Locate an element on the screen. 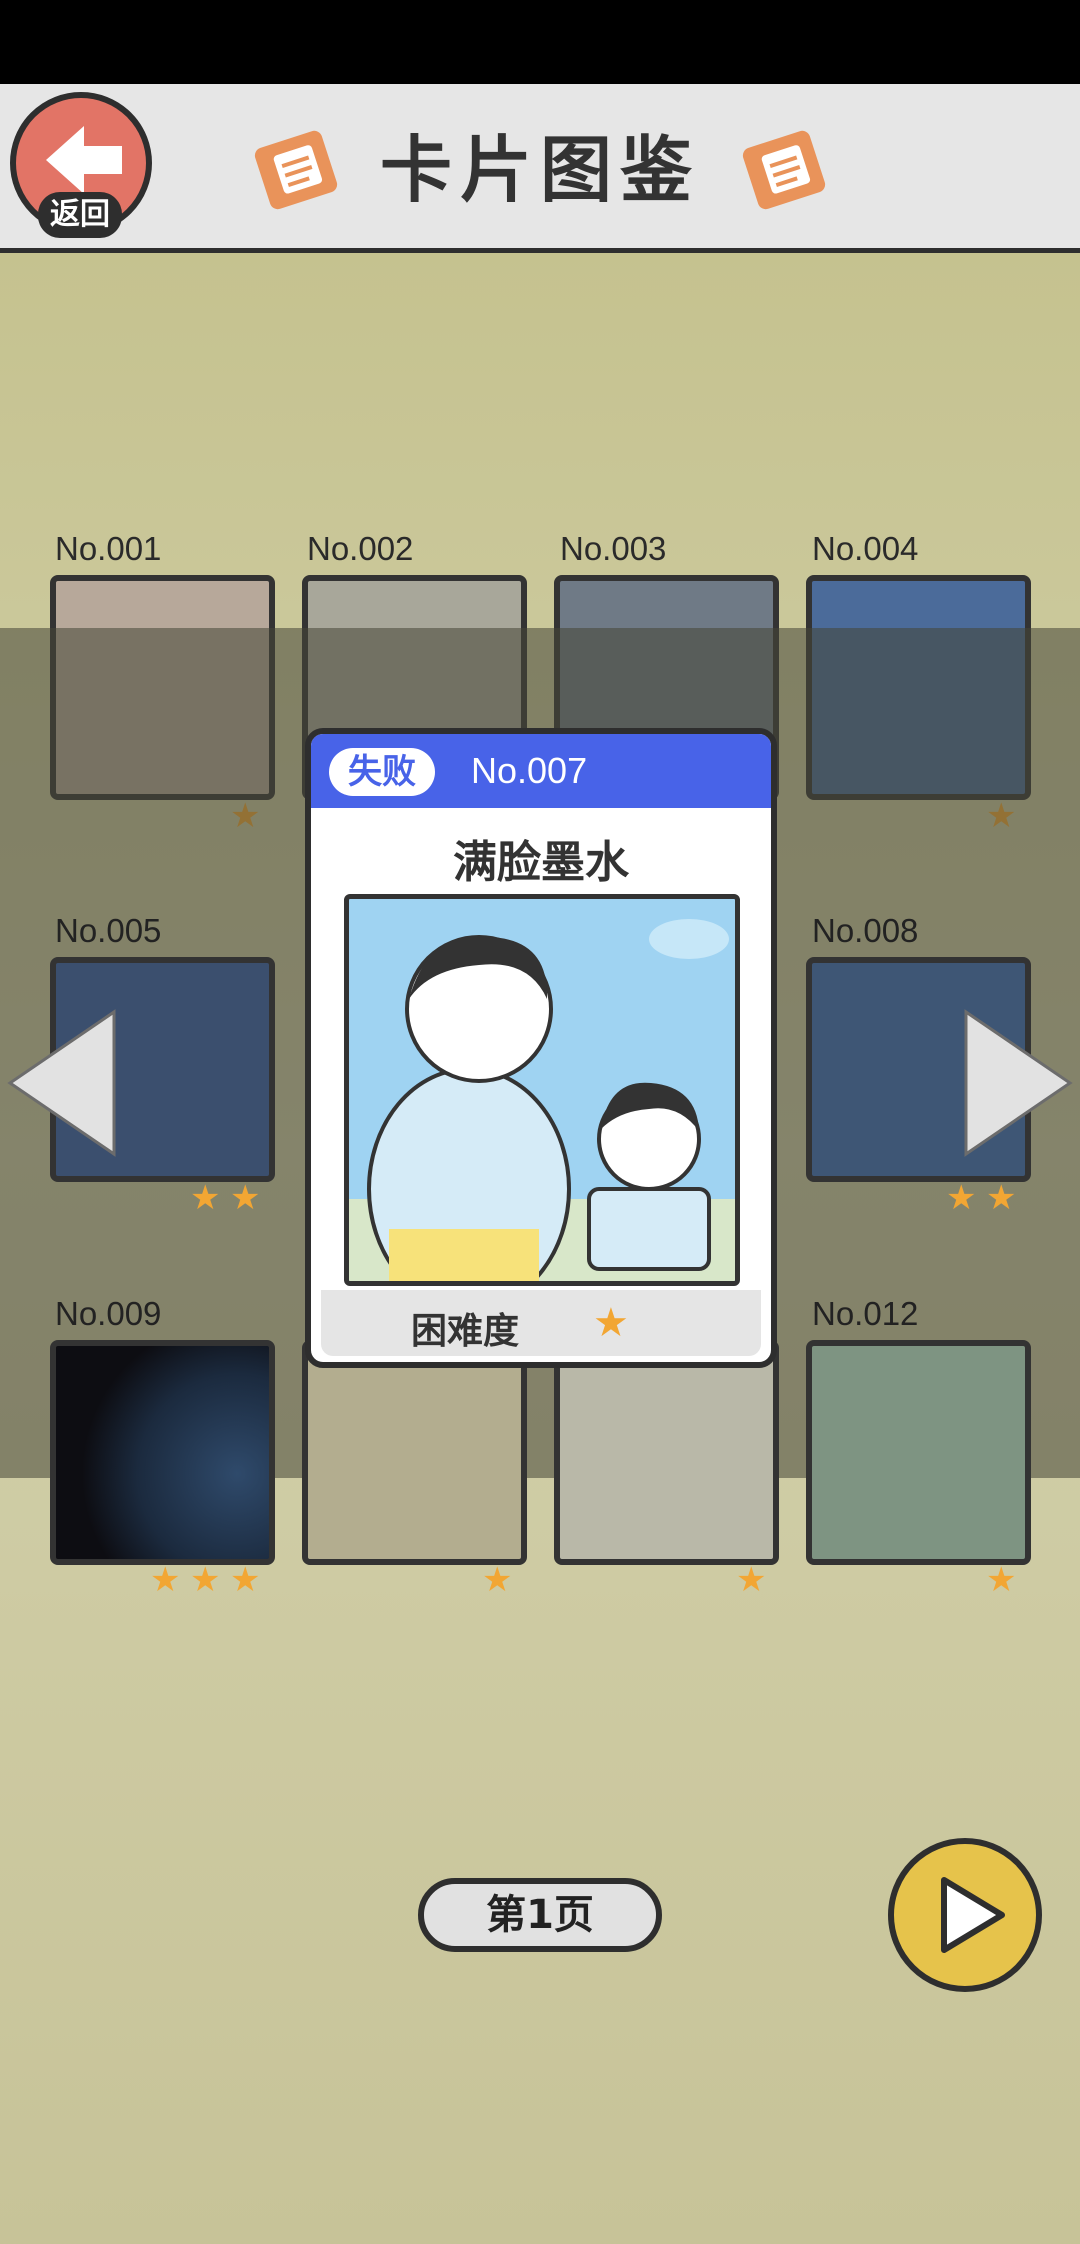  card-label: No.002 is located at coordinates (360, 548).